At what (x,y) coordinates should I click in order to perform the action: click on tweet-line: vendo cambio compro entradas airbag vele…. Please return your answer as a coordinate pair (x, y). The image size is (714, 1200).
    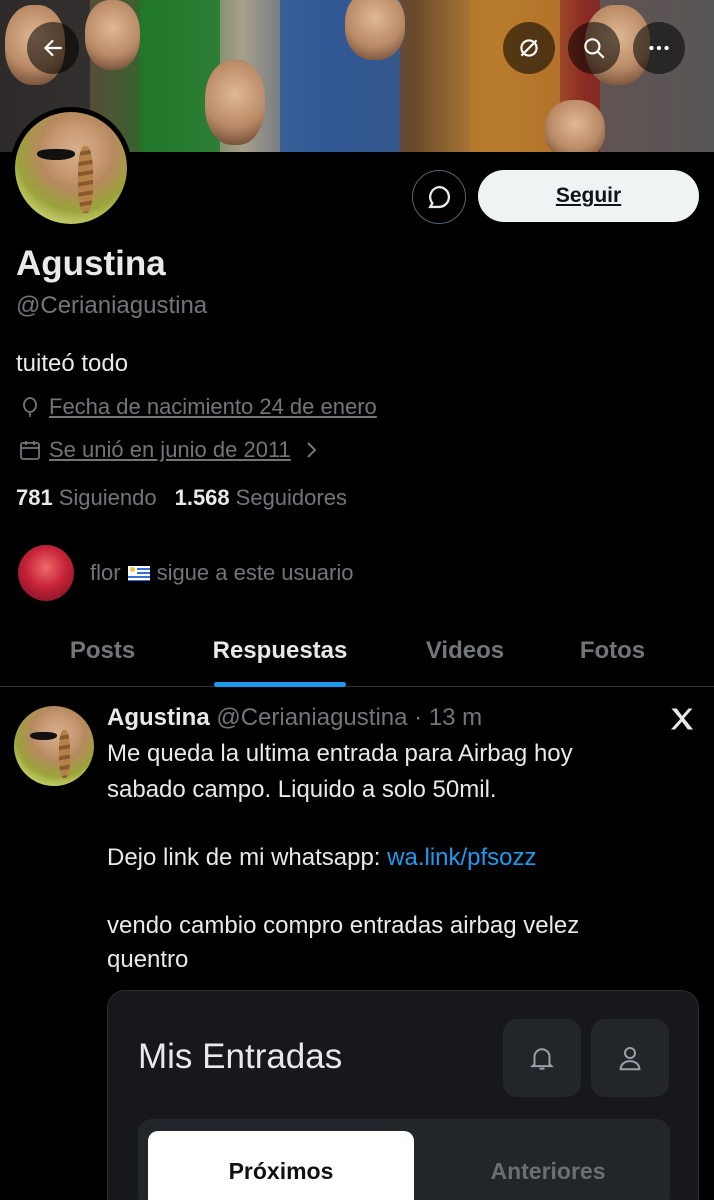
    Looking at the image, I should click on (343, 925).